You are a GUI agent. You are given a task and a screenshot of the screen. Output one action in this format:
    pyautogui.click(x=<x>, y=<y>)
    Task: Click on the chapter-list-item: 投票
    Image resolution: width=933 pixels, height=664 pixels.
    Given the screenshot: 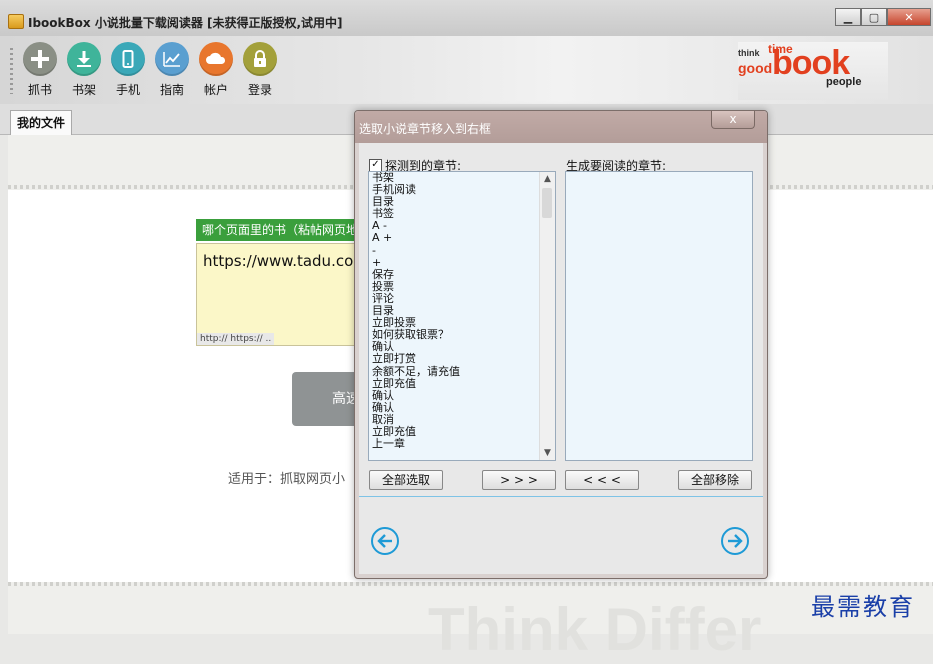 What is the action you would take?
    pyautogui.click(x=463, y=286)
    